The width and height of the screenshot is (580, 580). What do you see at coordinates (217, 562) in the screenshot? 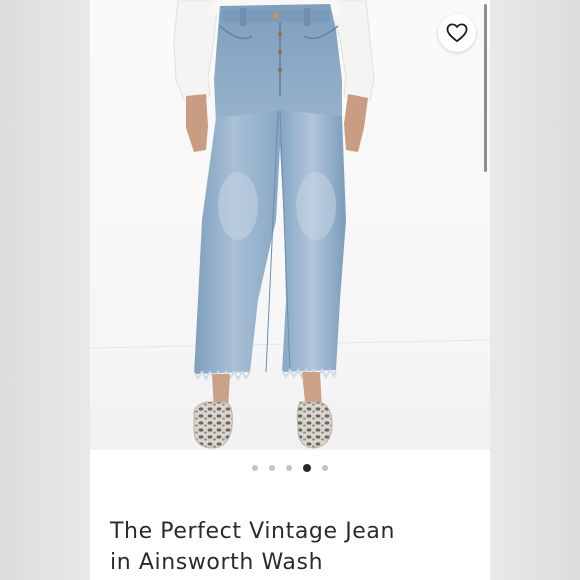
I see `product-title-line-2: in Ainsworth Wash` at bounding box center [217, 562].